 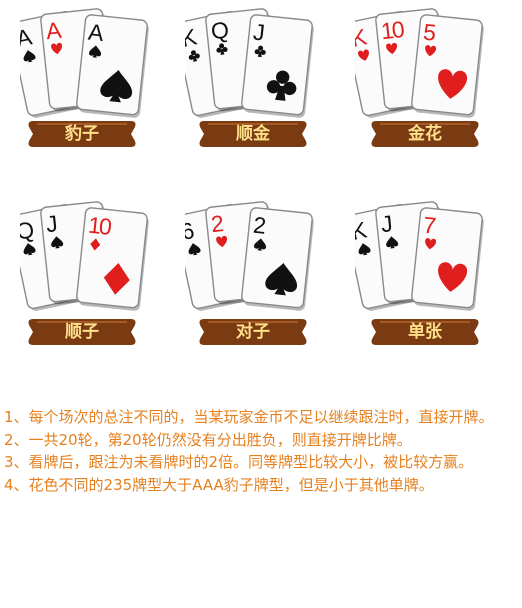 I want to click on rule-item: 3、 看牌后，跟注为未看牌时的2倍。同等牌型比较大小，被比较方赢。, so click(x=261, y=462).